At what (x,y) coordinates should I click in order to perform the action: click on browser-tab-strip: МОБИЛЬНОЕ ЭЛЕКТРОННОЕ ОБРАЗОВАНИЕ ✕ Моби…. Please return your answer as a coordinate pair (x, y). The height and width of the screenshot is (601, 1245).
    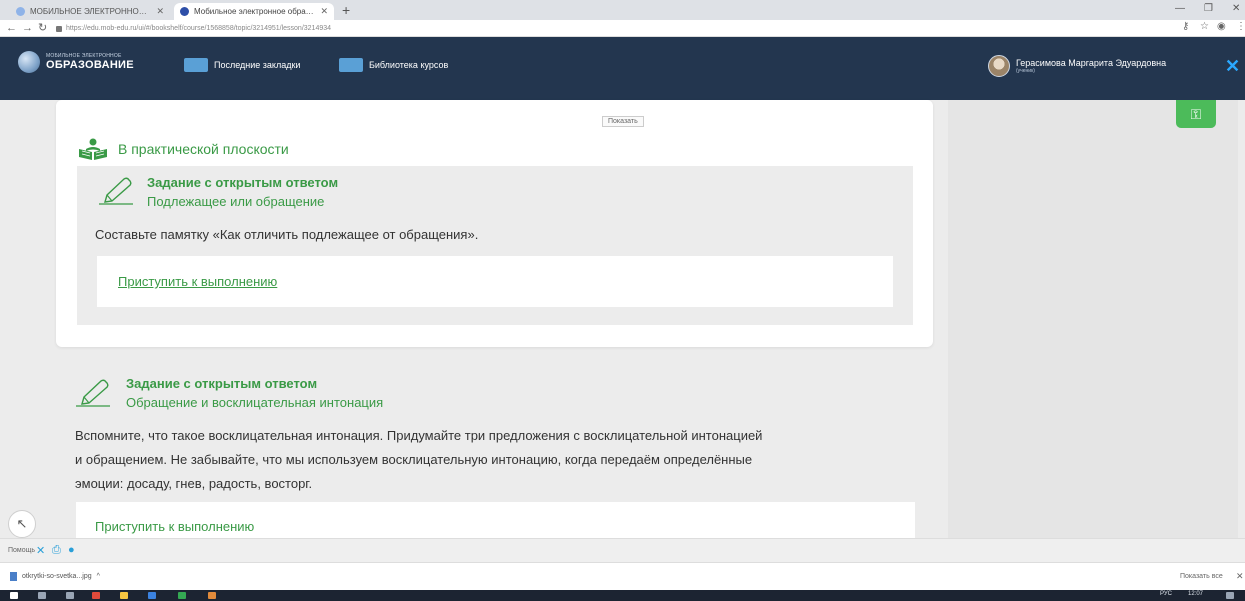
    Looking at the image, I should click on (622, 10).